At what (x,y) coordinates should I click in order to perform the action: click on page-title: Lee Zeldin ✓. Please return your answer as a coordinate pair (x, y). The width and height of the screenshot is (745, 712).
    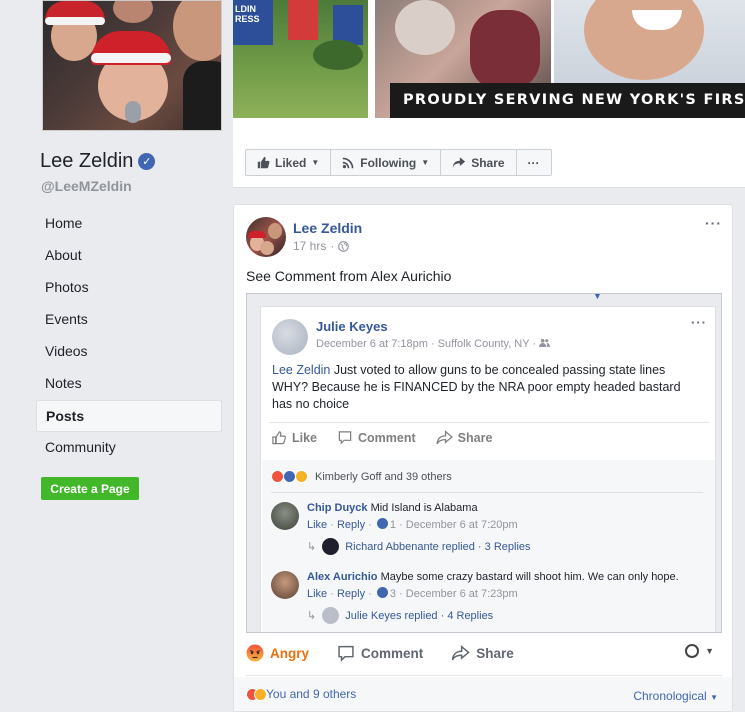
    Looking at the image, I should click on (98, 161).